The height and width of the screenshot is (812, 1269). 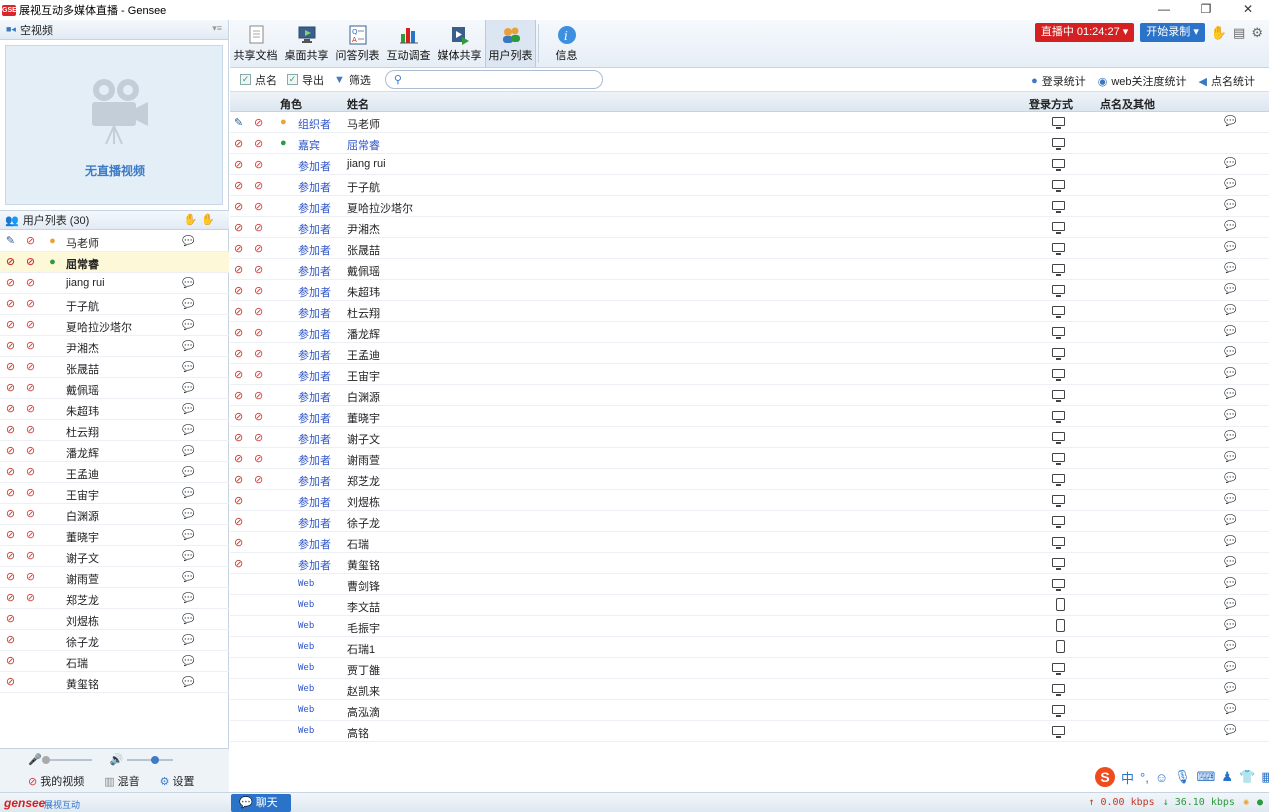 I want to click on gear-icon: ⚙, so click(x=1257, y=33).